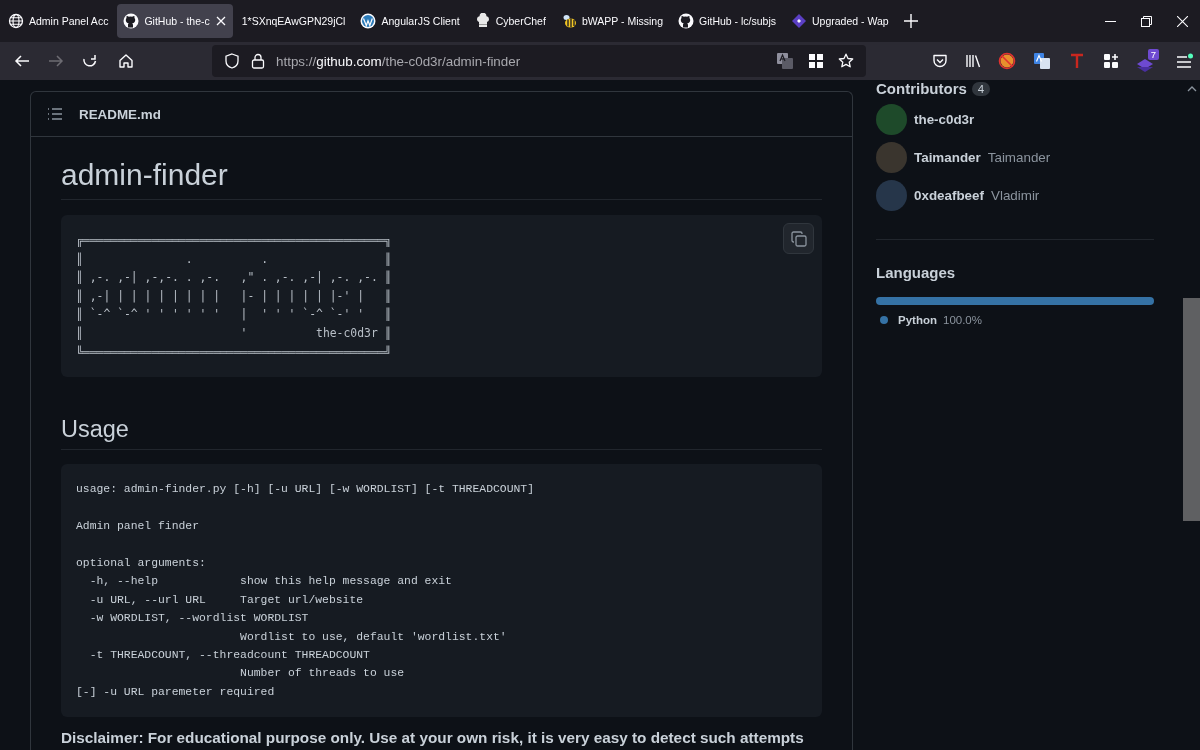 The height and width of the screenshot is (750, 1200). What do you see at coordinates (55, 114) in the screenshot?
I see `list-icon` at bounding box center [55, 114].